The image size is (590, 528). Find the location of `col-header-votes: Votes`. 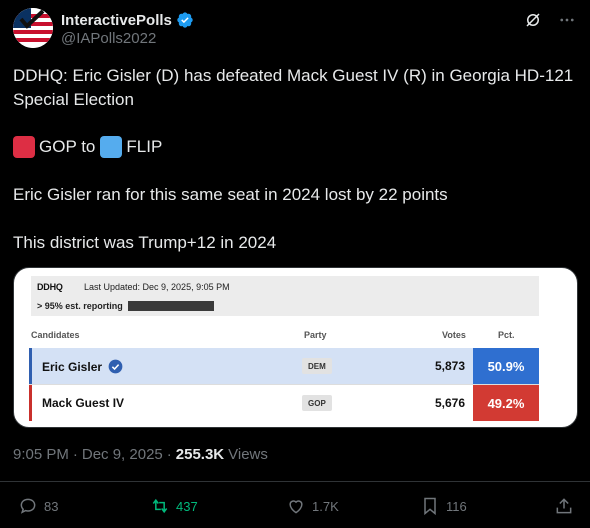

col-header-votes: Votes is located at coordinates (454, 335).